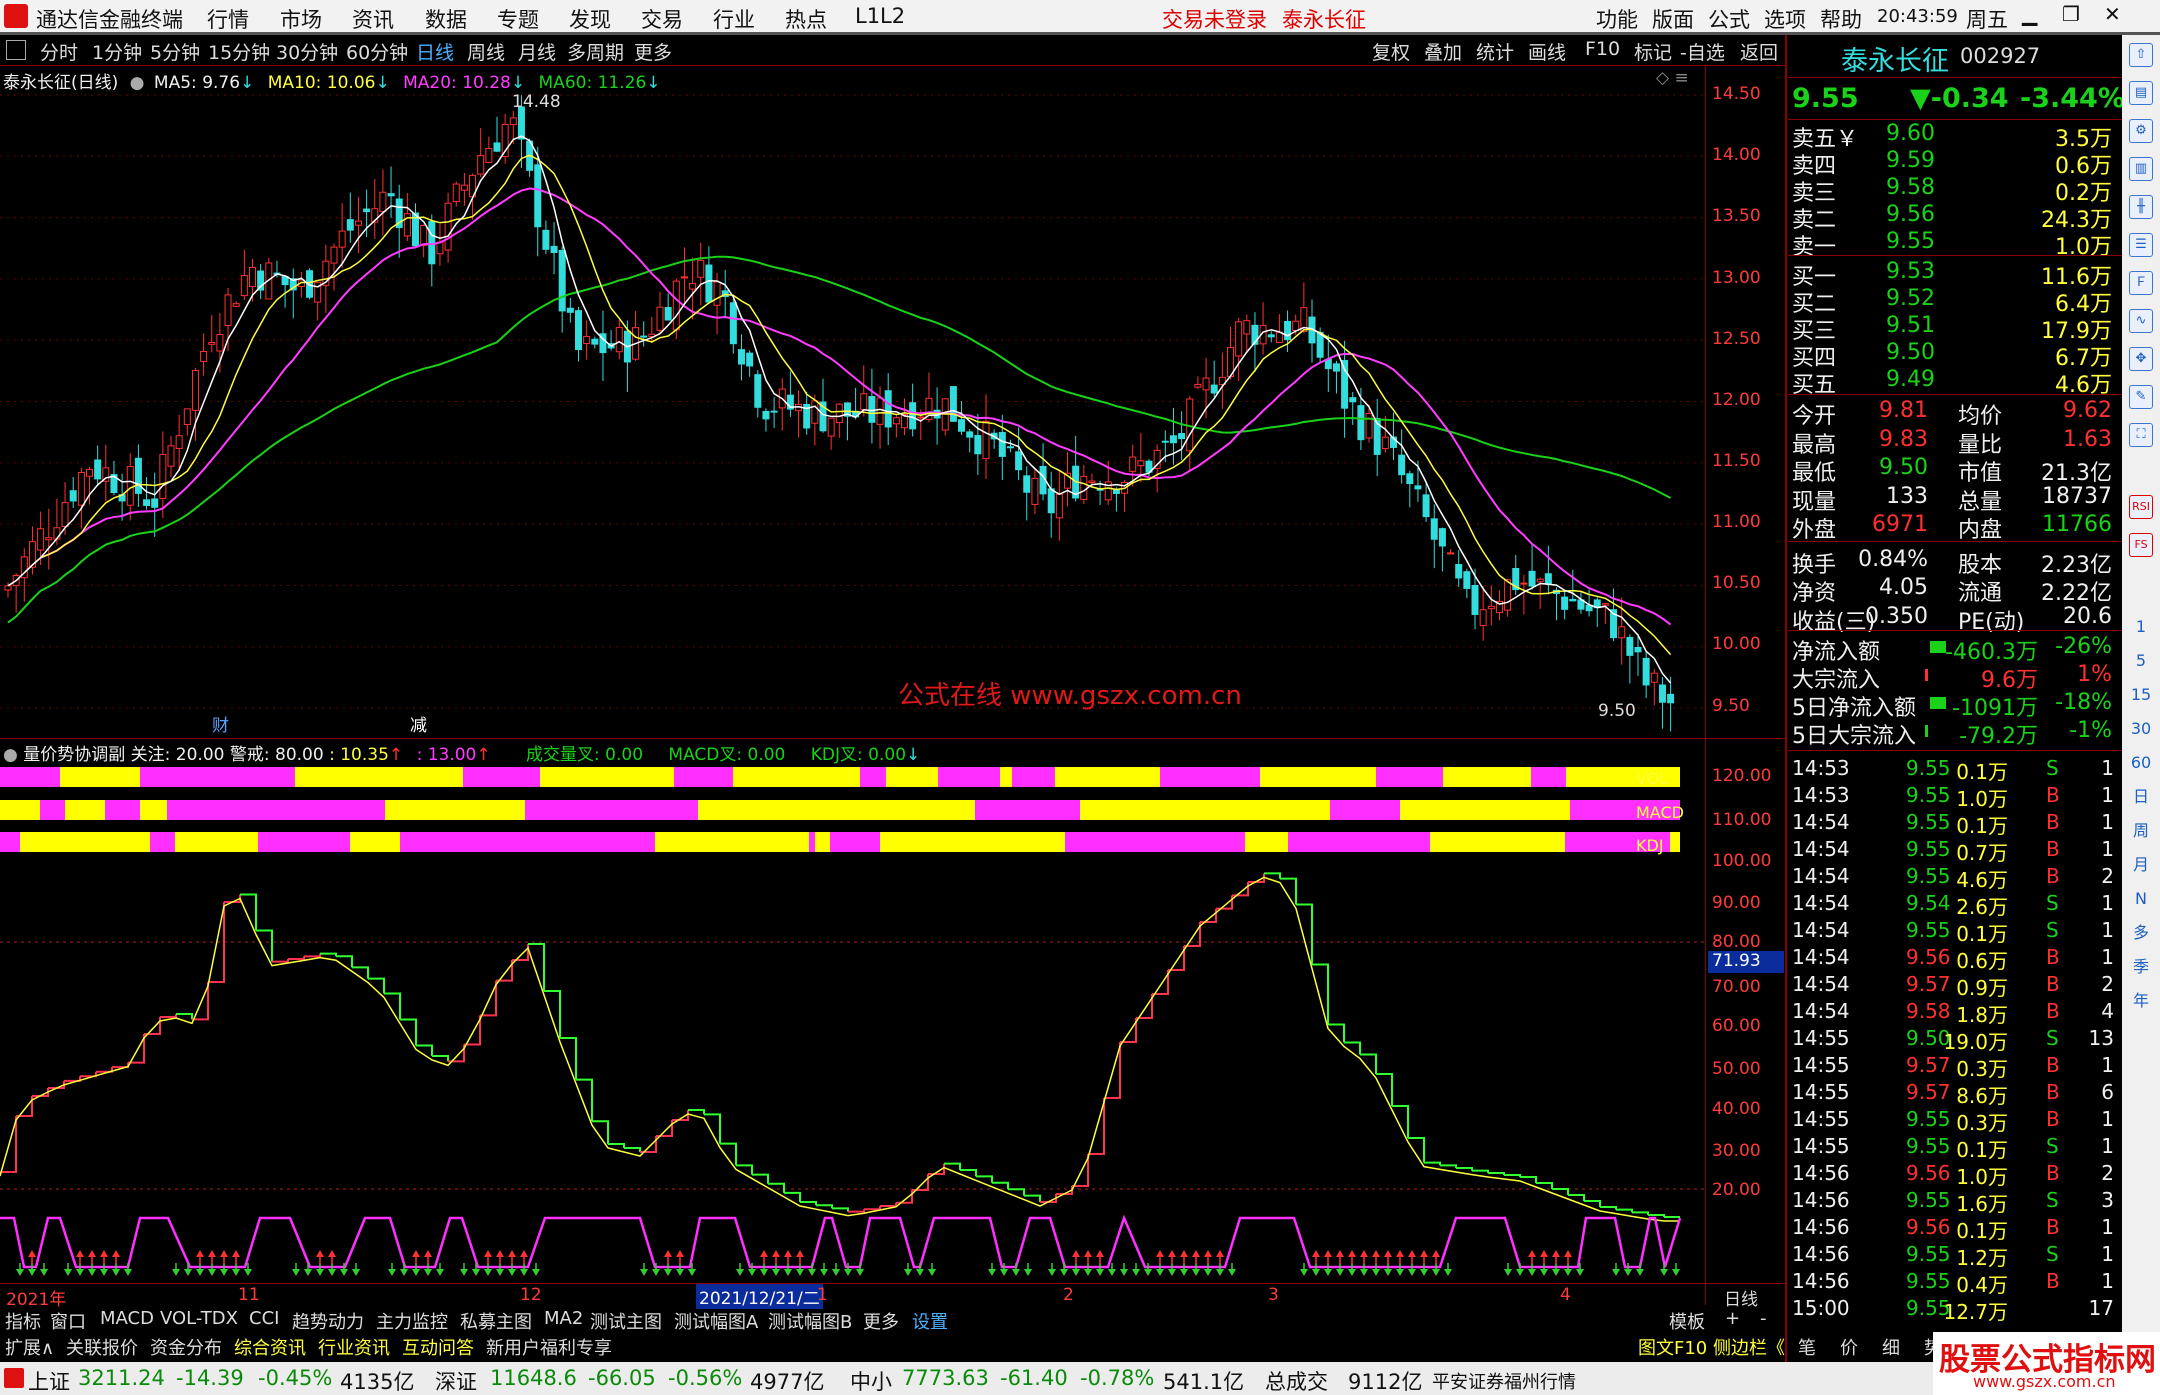 The width and height of the screenshot is (2160, 1395). What do you see at coordinates (239, 51) in the screenshot?
I see `tab-15min: 15分钟` at bounding box center [239, 51].